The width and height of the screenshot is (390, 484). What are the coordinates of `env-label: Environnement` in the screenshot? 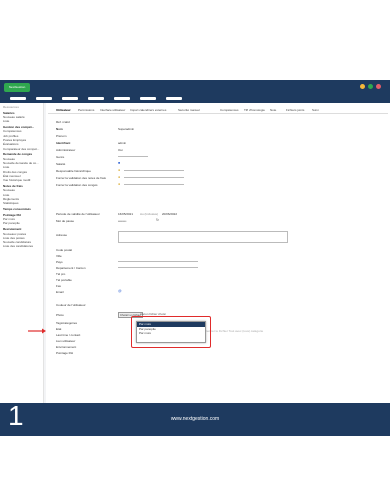 It's located at (66, 347).